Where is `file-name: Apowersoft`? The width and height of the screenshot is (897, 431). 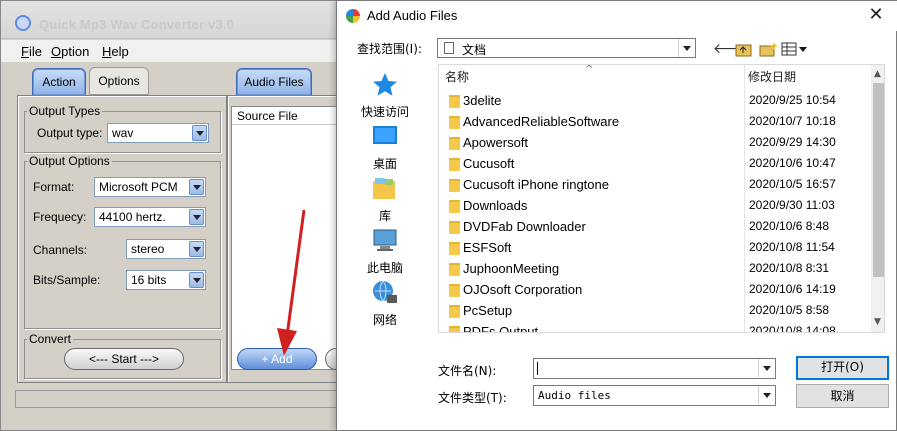 file-name: Apowersoft is located at coordinates (496, 142).